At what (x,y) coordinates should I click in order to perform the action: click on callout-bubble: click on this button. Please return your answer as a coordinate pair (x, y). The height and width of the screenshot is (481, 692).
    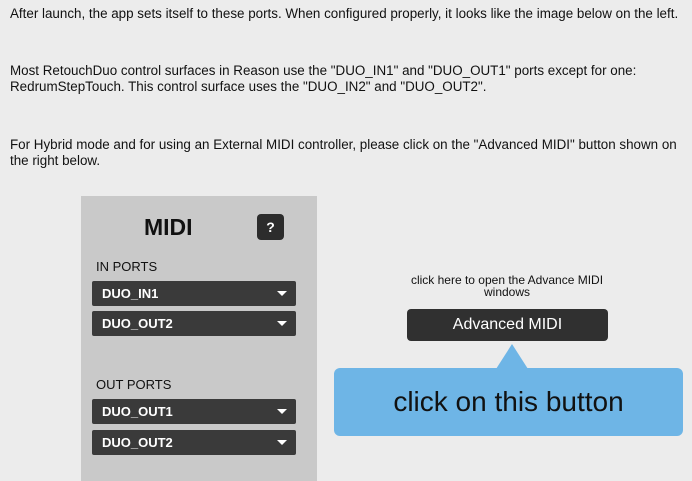
    Looking at the image, I should click on (508, 402).